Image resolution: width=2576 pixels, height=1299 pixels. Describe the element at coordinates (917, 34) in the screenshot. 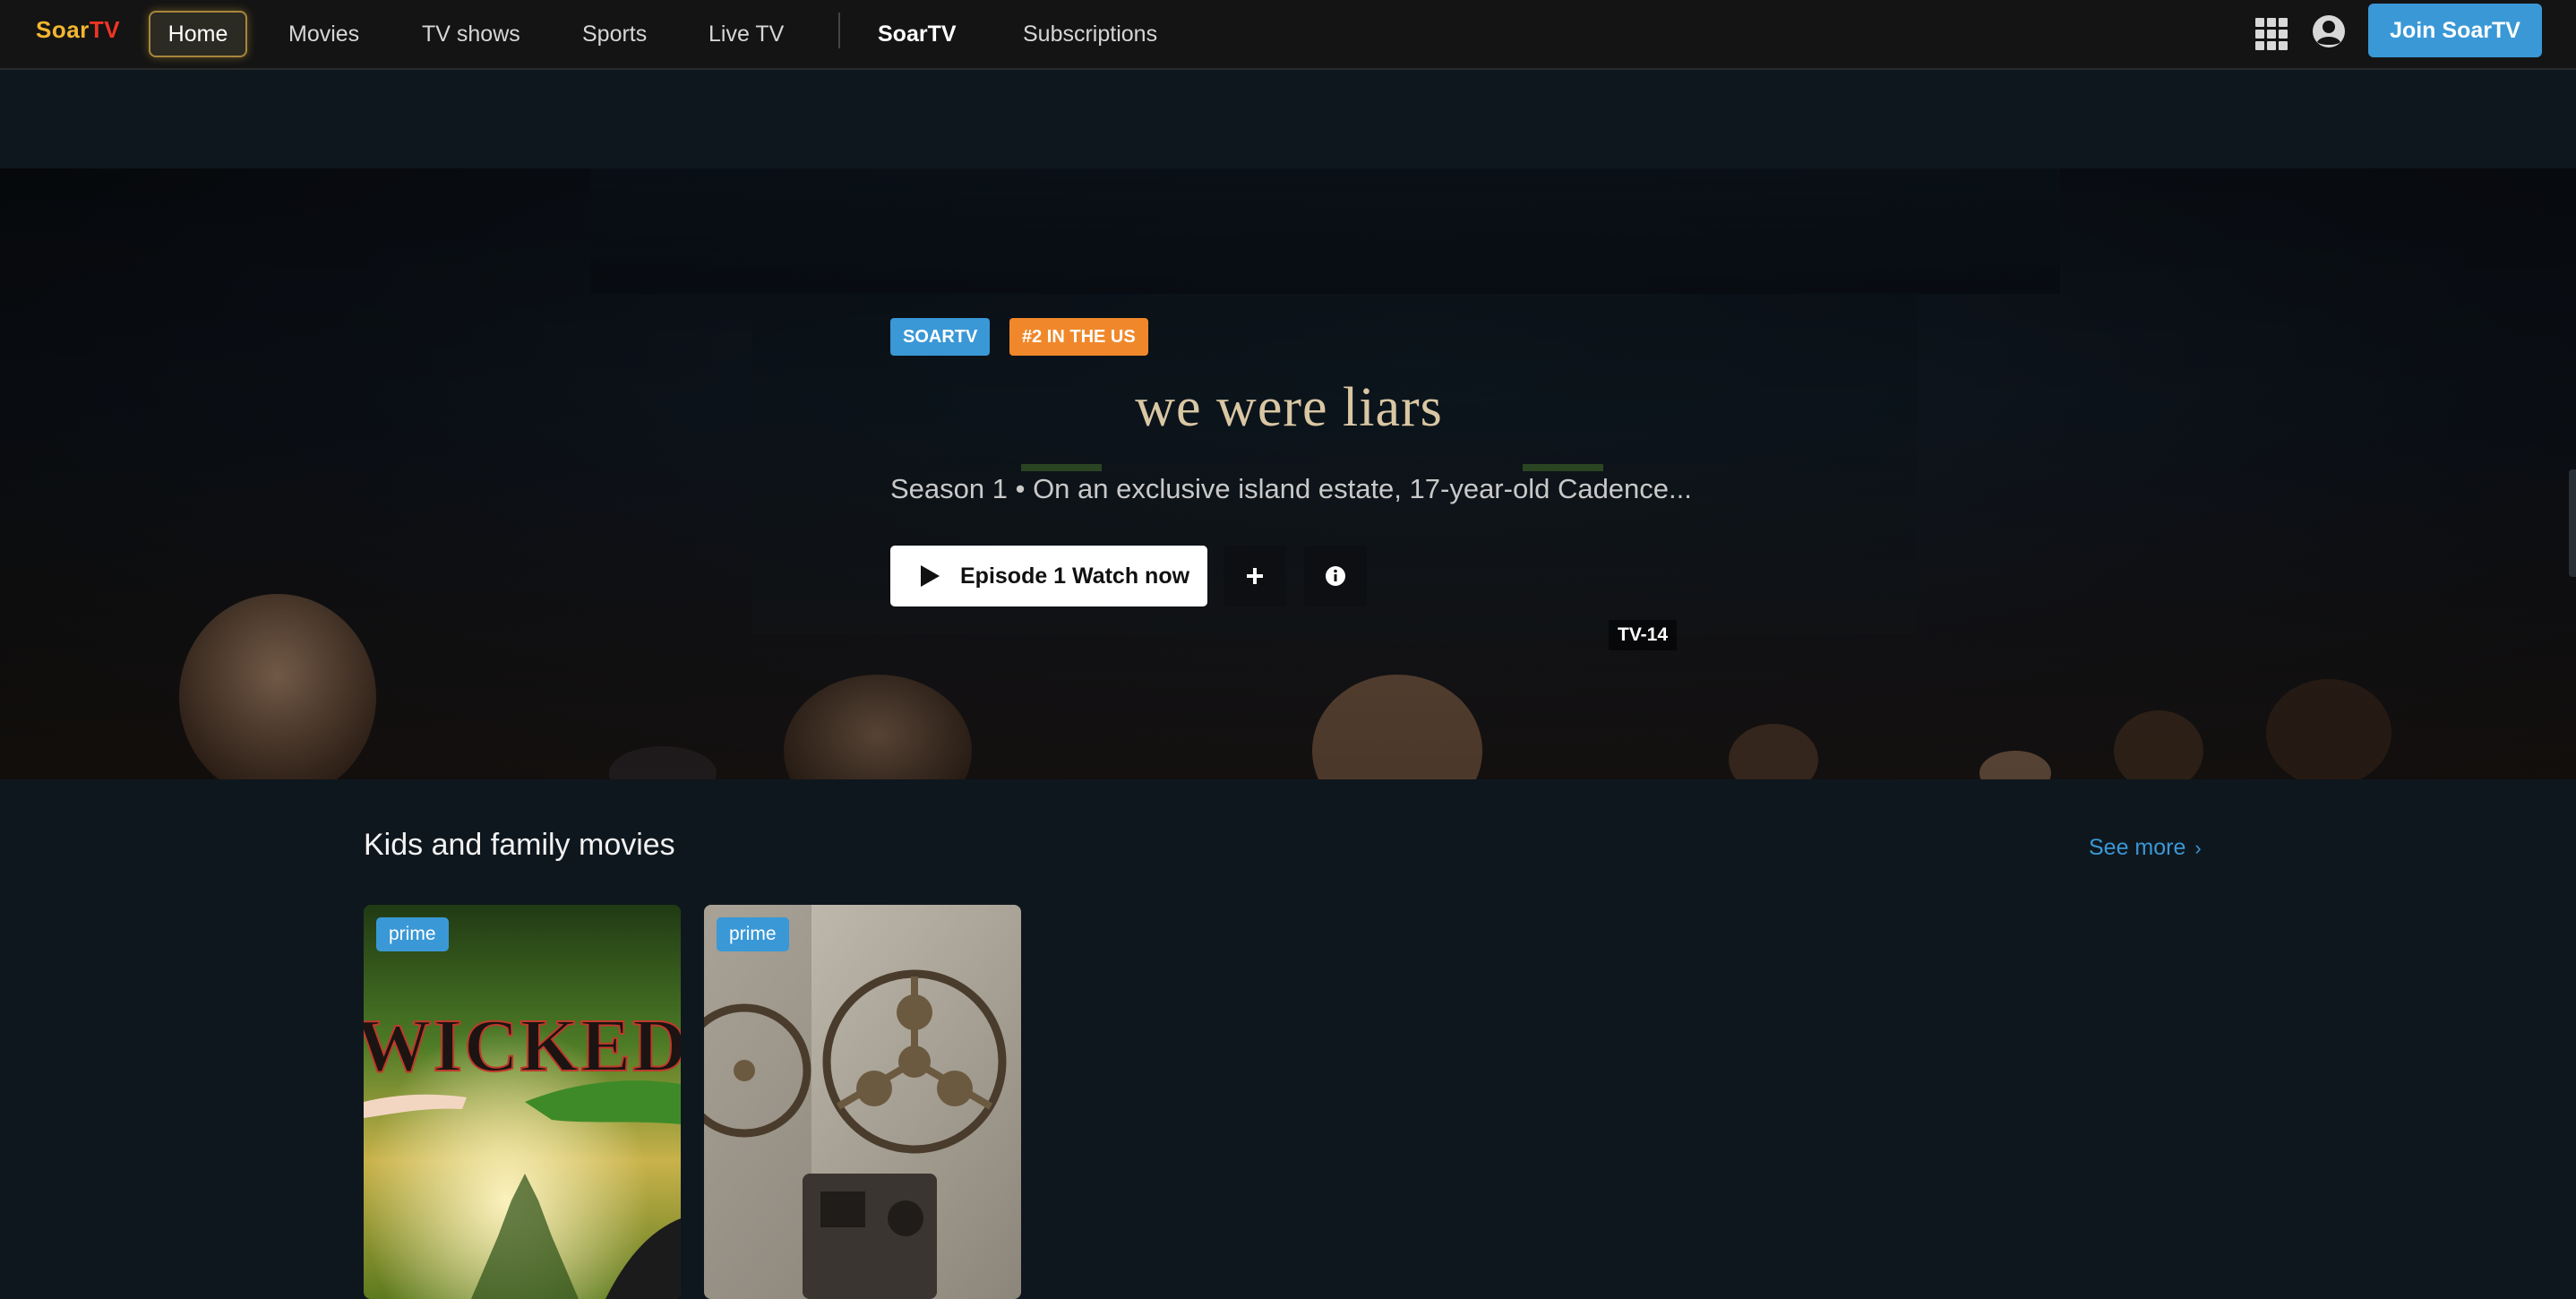

I see `nav-soartv-channel: SoarTV` at that location.